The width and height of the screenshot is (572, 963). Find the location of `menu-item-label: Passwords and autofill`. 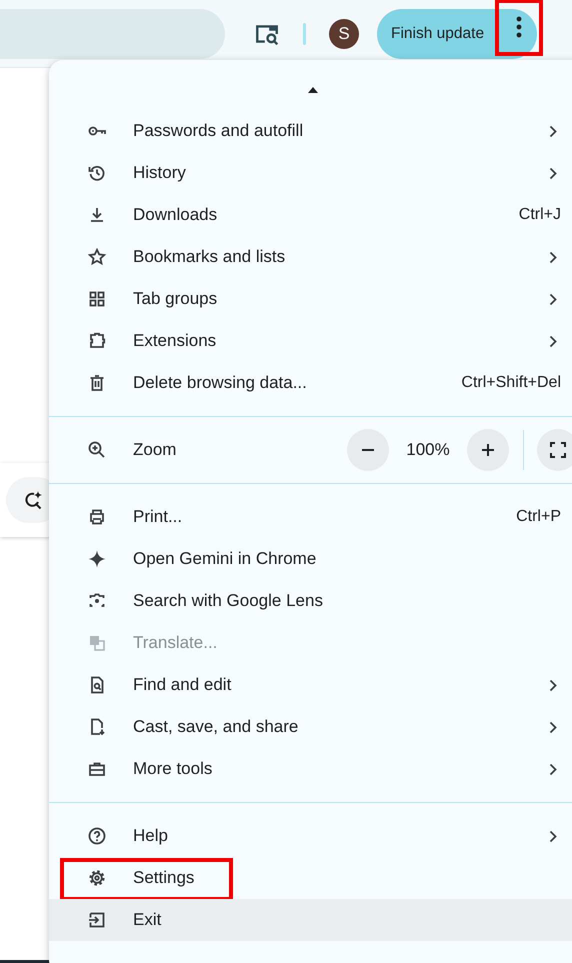

menu-item-label: Passwords and autofill is located at coordinates (218, 131).